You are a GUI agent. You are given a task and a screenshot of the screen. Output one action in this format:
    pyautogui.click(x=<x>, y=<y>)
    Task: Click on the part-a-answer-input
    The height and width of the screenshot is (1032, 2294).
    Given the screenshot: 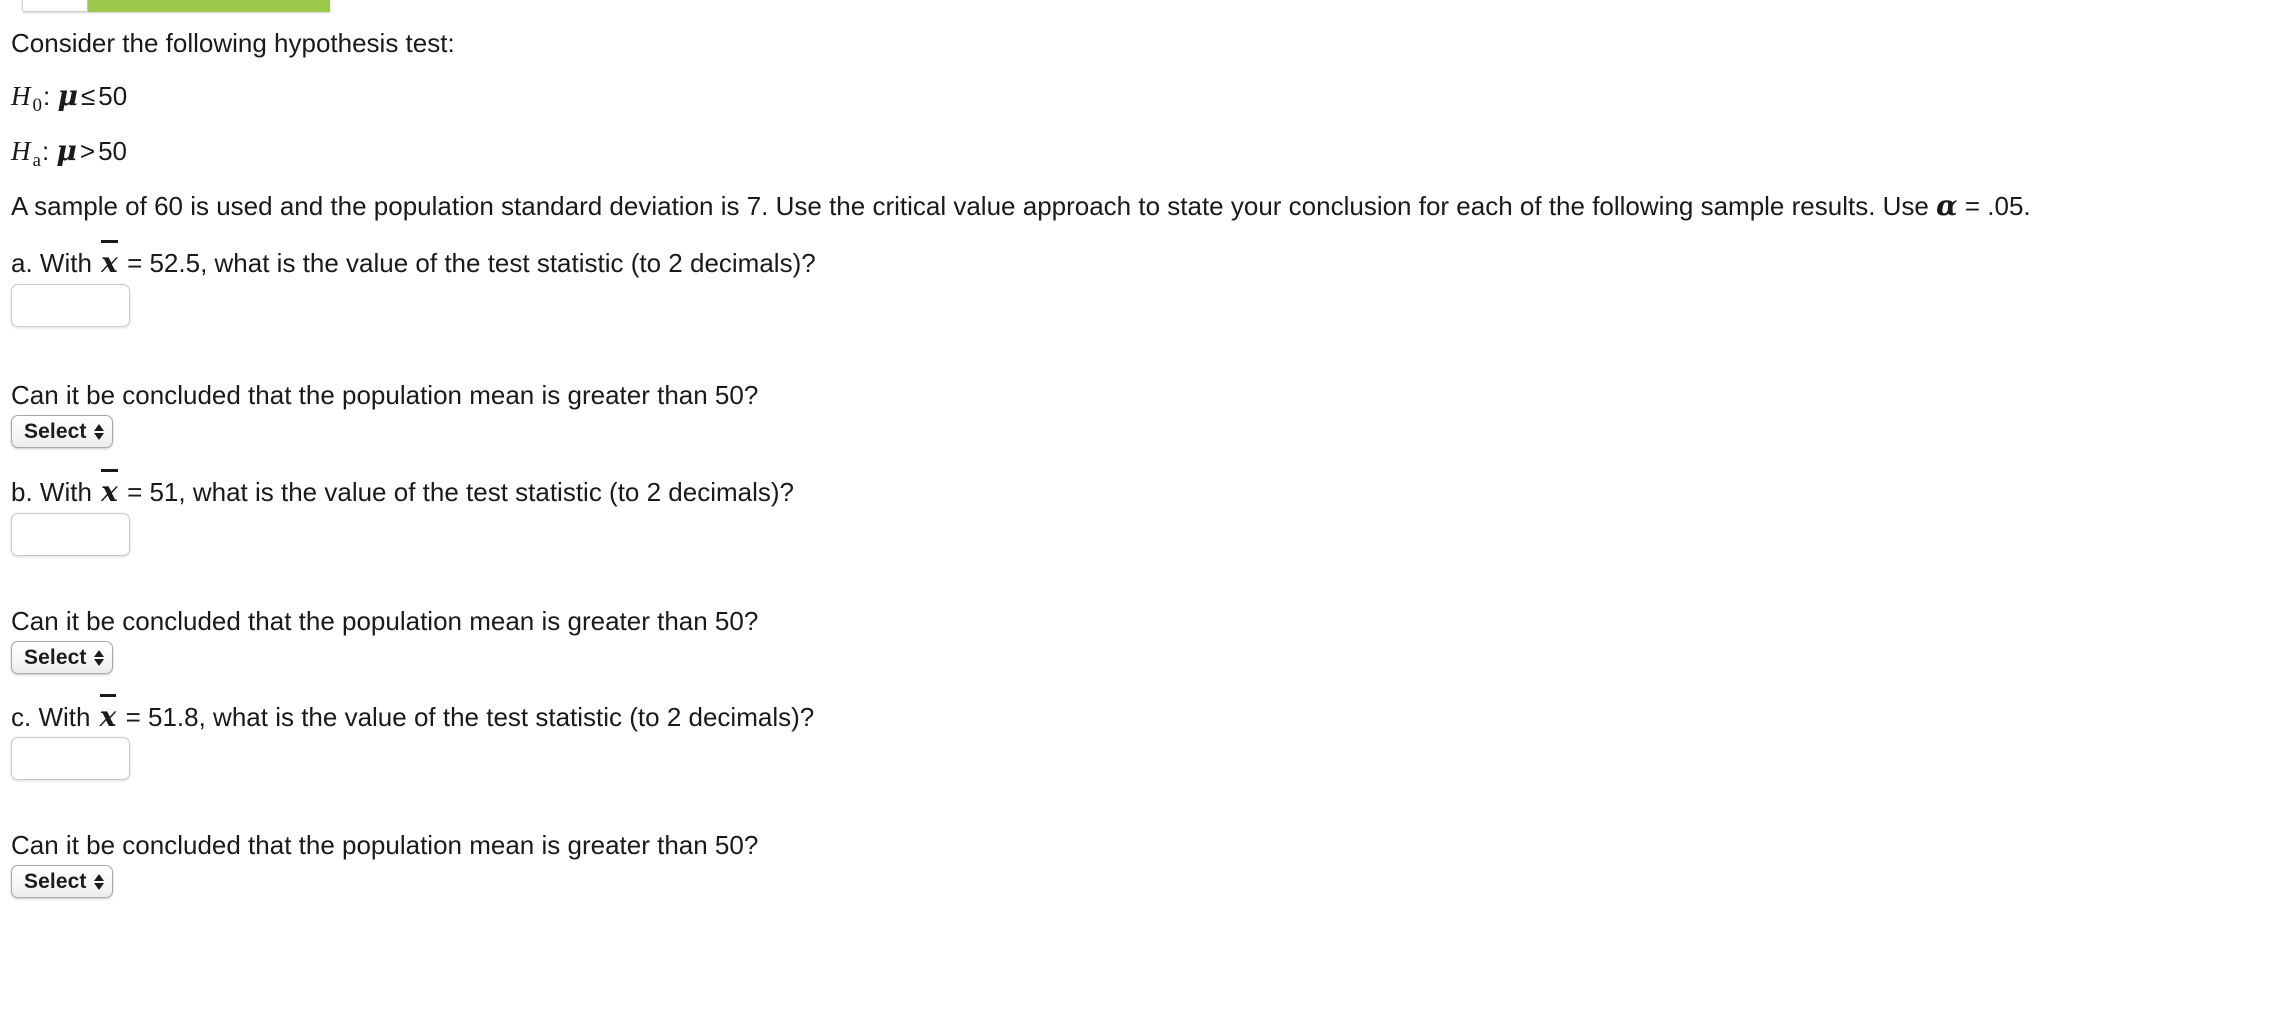 What is the action you would take?
    pyautogui.click(x=70, y=305)
    